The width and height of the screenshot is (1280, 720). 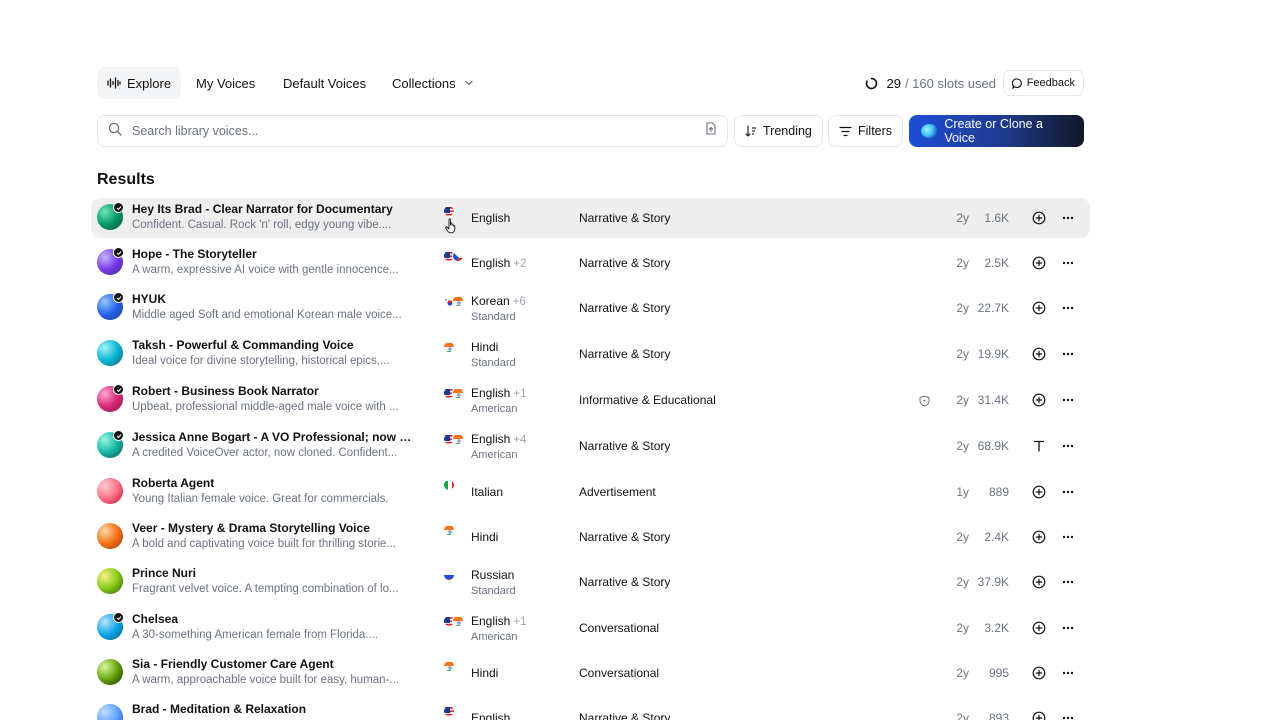 What do you see at coordinates (998, 673) in the screenshot?
I see `voice-usage-count: 995` at bounding box center [998, 673].